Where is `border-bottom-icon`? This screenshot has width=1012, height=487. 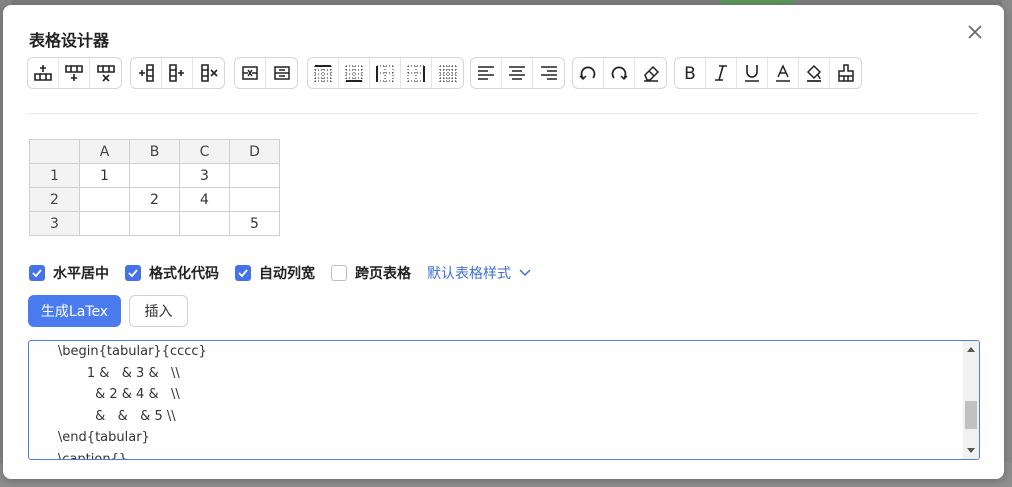 border-bottom-icon is located at coordinates (354, 73).